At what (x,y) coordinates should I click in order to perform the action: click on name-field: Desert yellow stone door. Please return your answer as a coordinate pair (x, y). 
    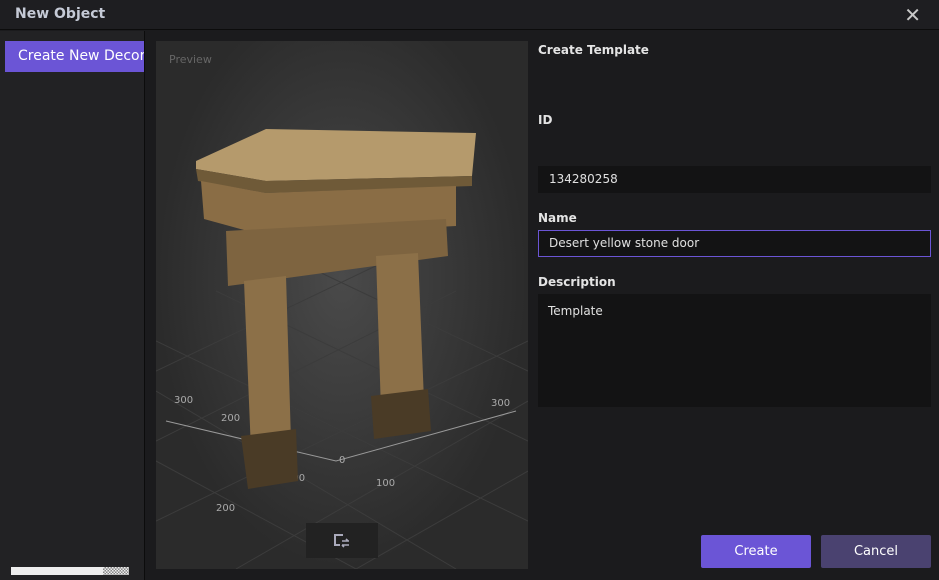
    Looking at the image, I should click on (734, 243).